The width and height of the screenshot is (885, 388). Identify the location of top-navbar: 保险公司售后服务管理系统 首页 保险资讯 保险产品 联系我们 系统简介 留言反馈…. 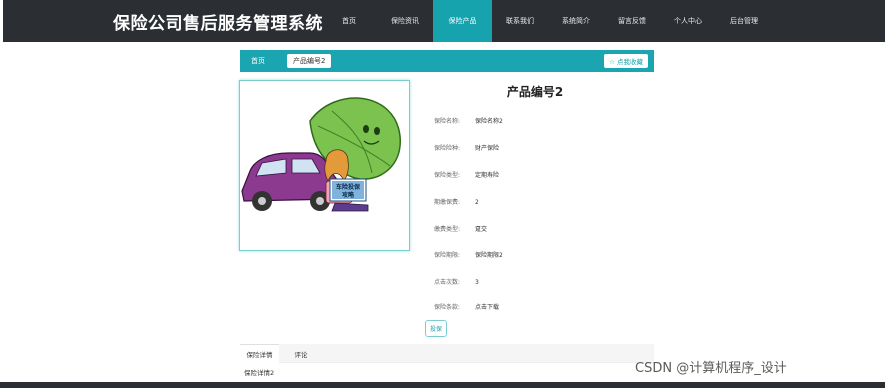
(444, 21).